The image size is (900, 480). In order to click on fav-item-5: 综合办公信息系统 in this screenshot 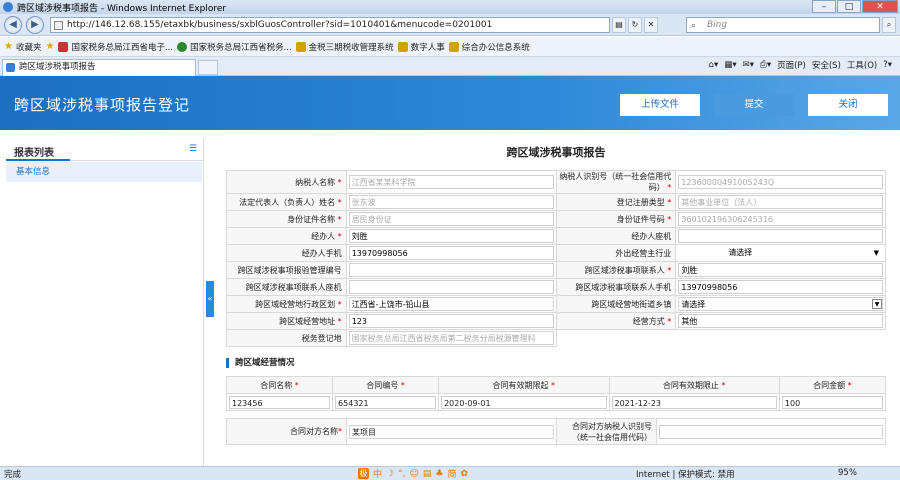, I will do `click(489, 47)`.